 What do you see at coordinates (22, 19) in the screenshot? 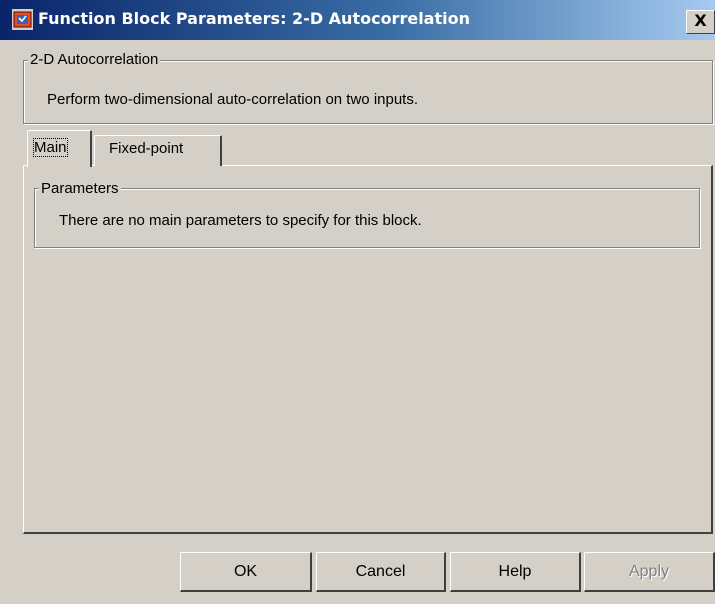
I see `simulink-block-icon` at bounding box center [22, 19].